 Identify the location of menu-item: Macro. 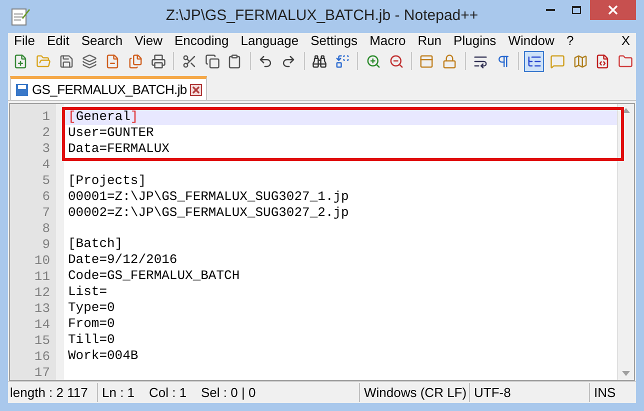
(388, 41).